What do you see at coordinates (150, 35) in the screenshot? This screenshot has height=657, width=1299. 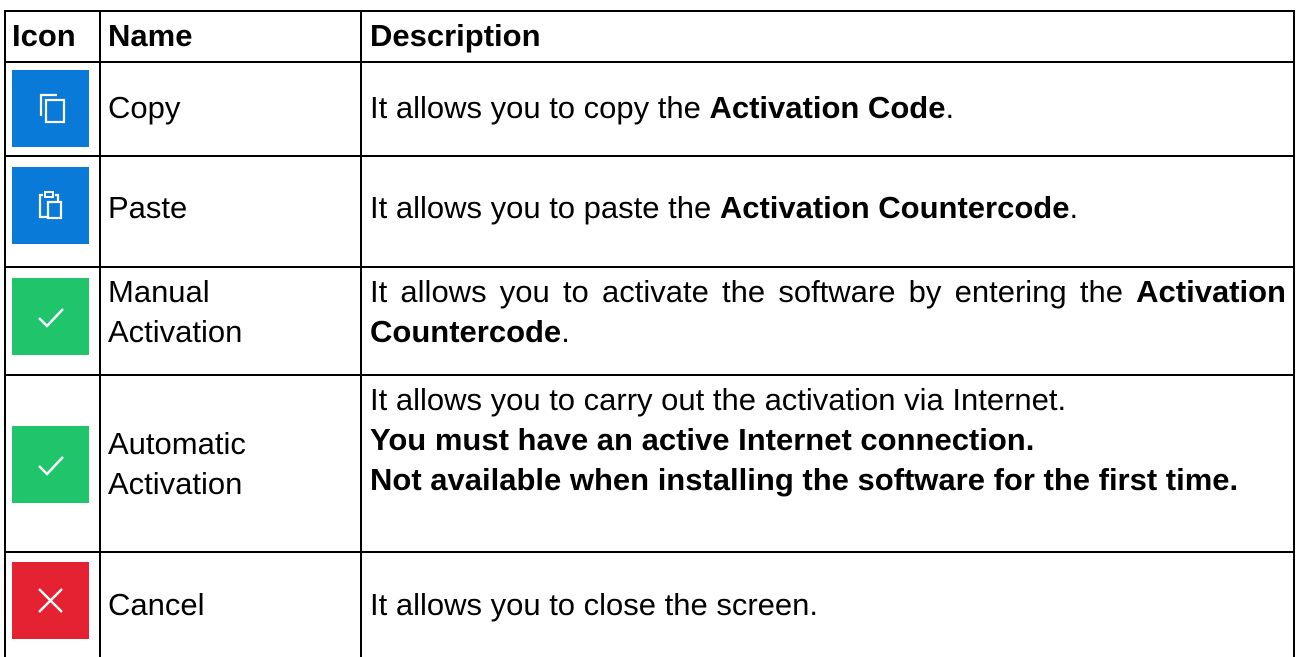 I see `header-name: Name` at bounding box center [150, 35].